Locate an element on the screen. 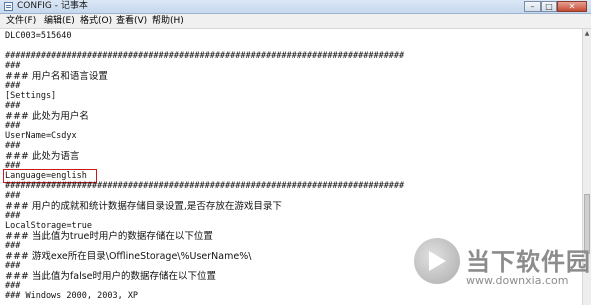 The height and width of the screenshot is (305, 591). menu-bar: 文件(F) 编辑(E) 格式(O) 查看(V) 帮助(H) is located at coordinates (295, 21).